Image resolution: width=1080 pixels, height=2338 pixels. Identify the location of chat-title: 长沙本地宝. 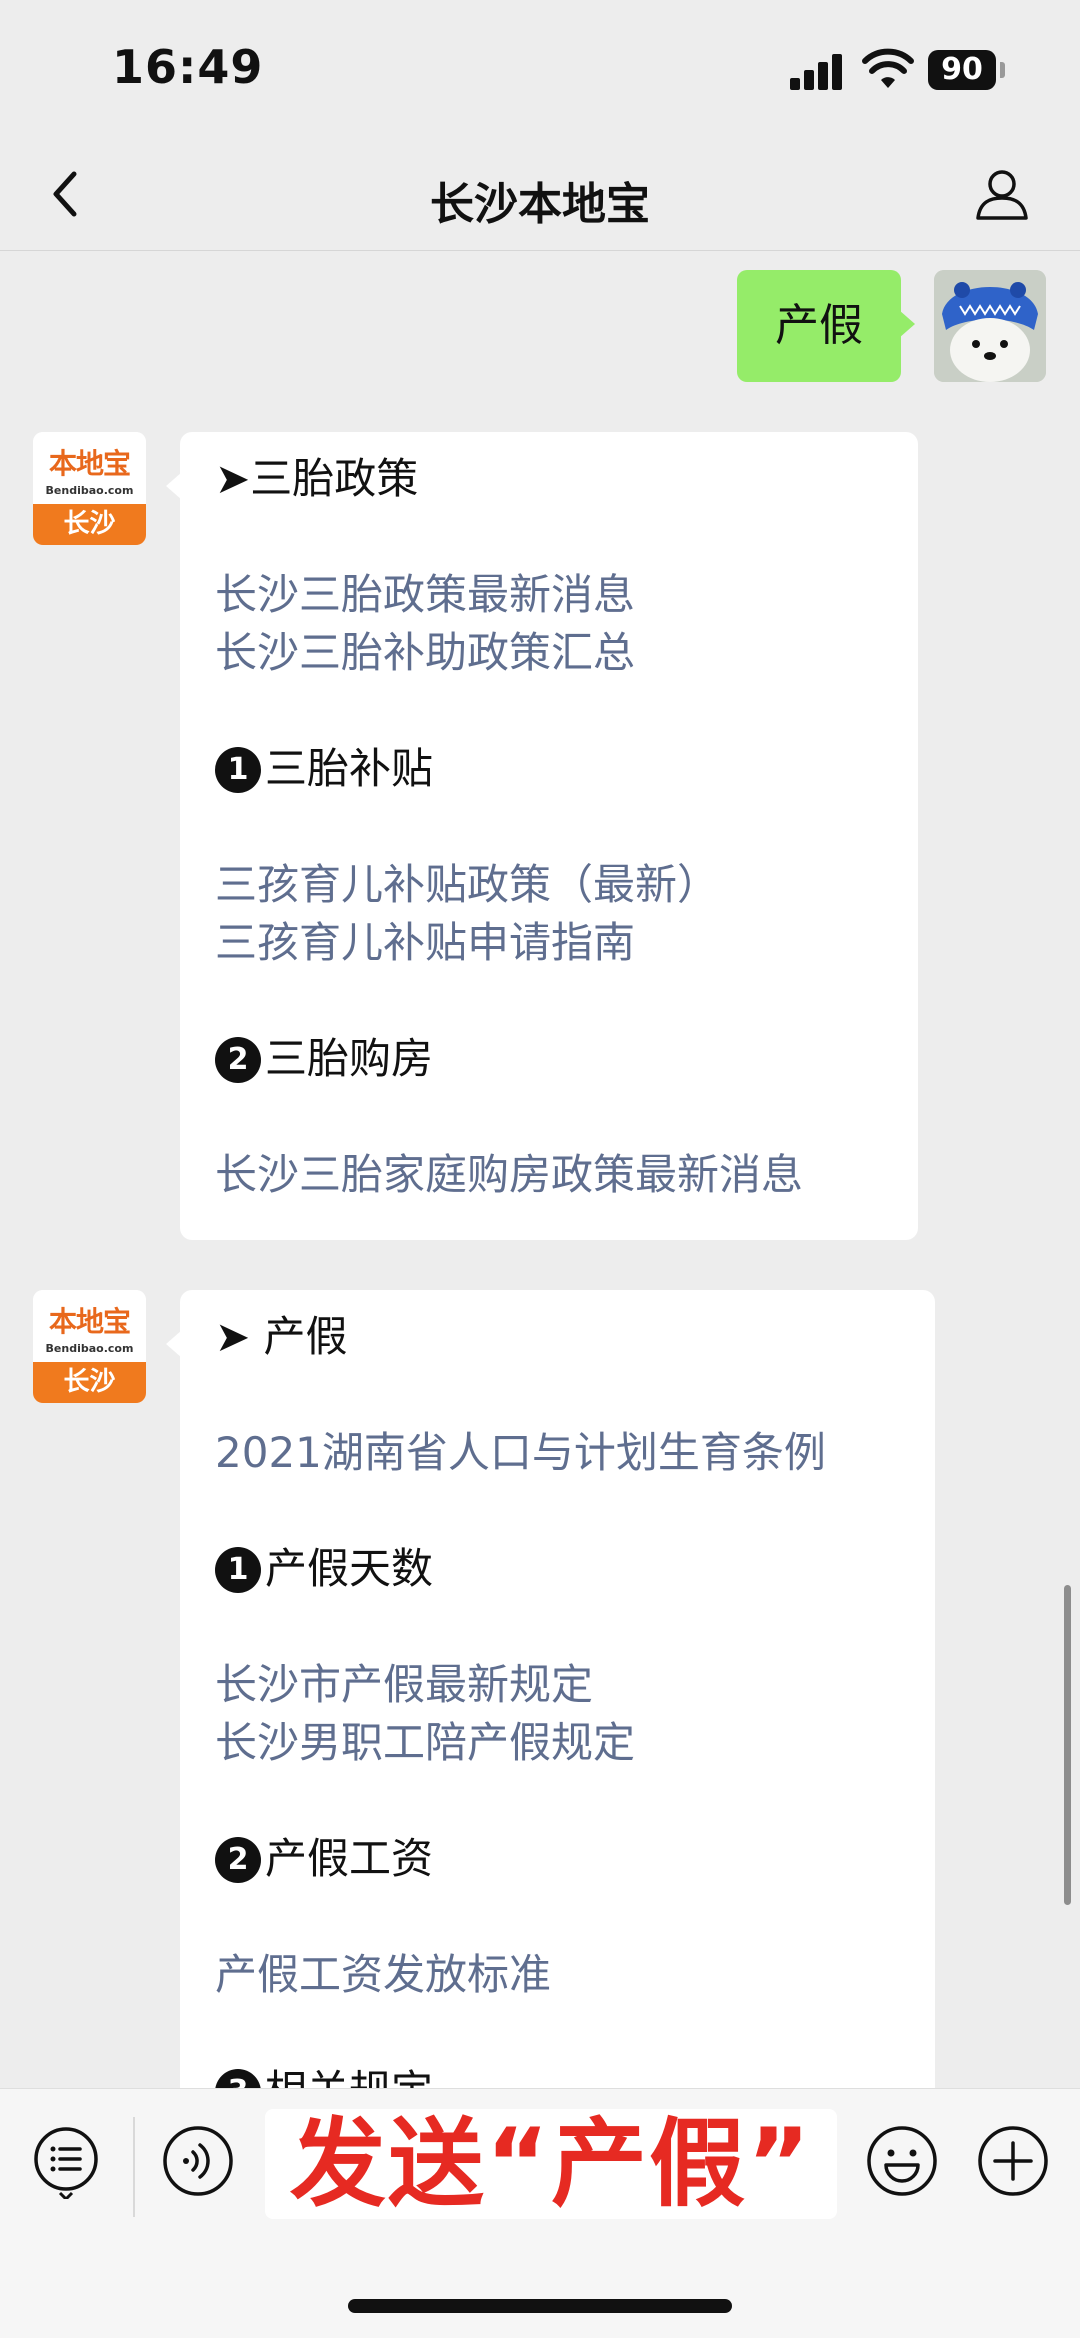
(540, 204).